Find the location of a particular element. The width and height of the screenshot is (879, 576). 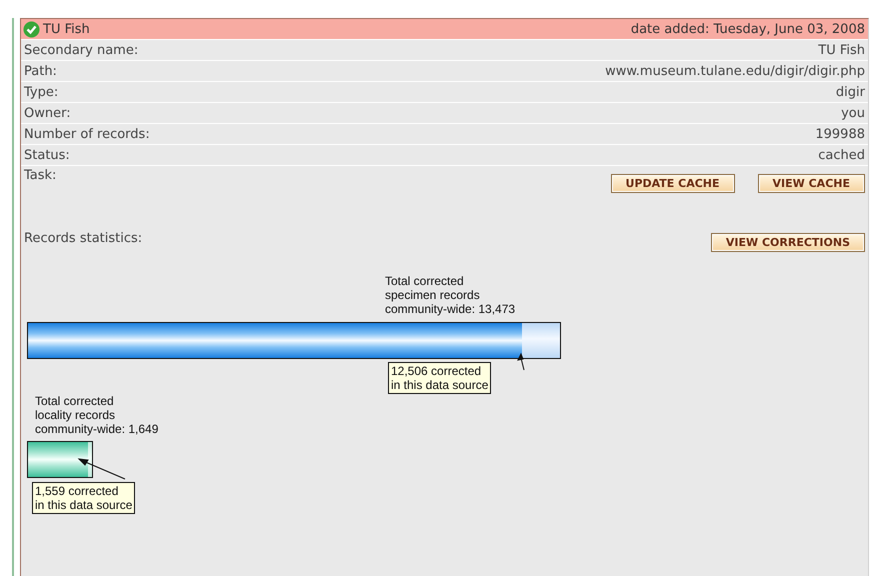

field-label: Secondary name: is located at coordinates (81, 50).